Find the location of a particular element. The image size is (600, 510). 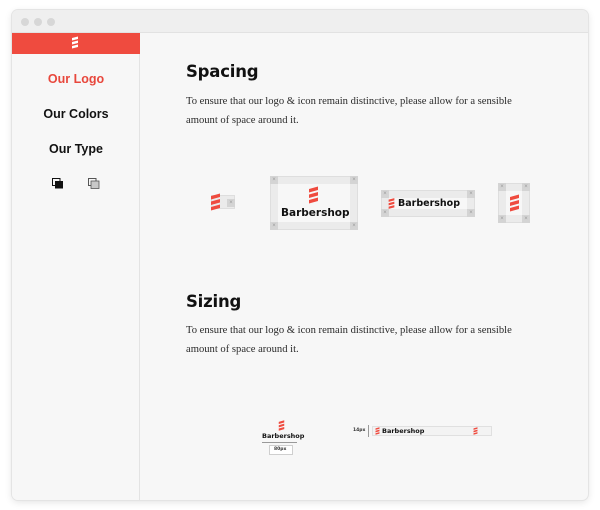

dark-square-icon is located at coordinates (58, 183).